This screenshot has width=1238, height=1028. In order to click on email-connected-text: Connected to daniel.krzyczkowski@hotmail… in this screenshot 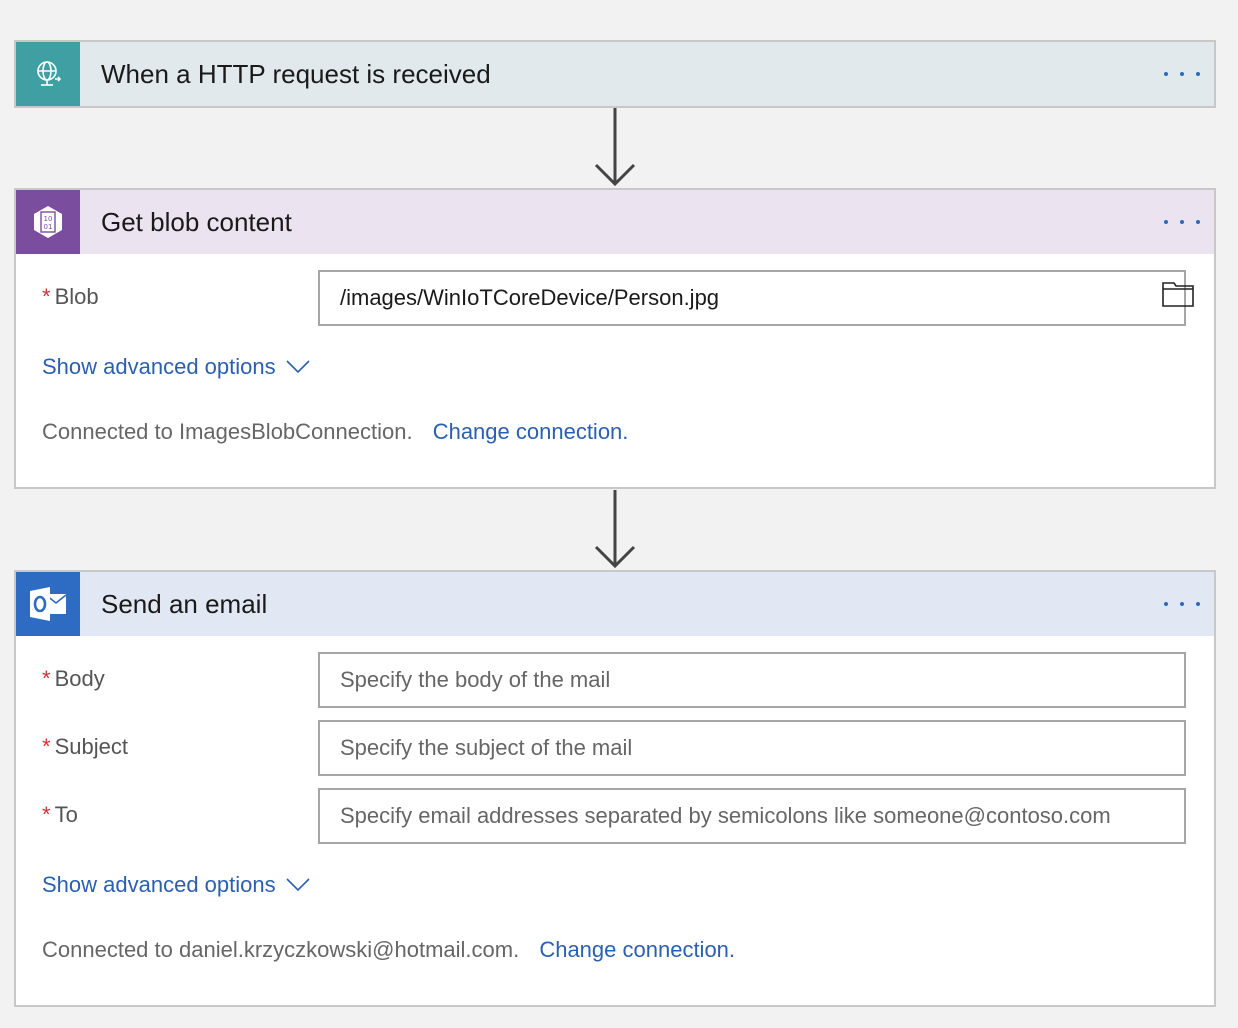, I will do `click(281, 949)`.